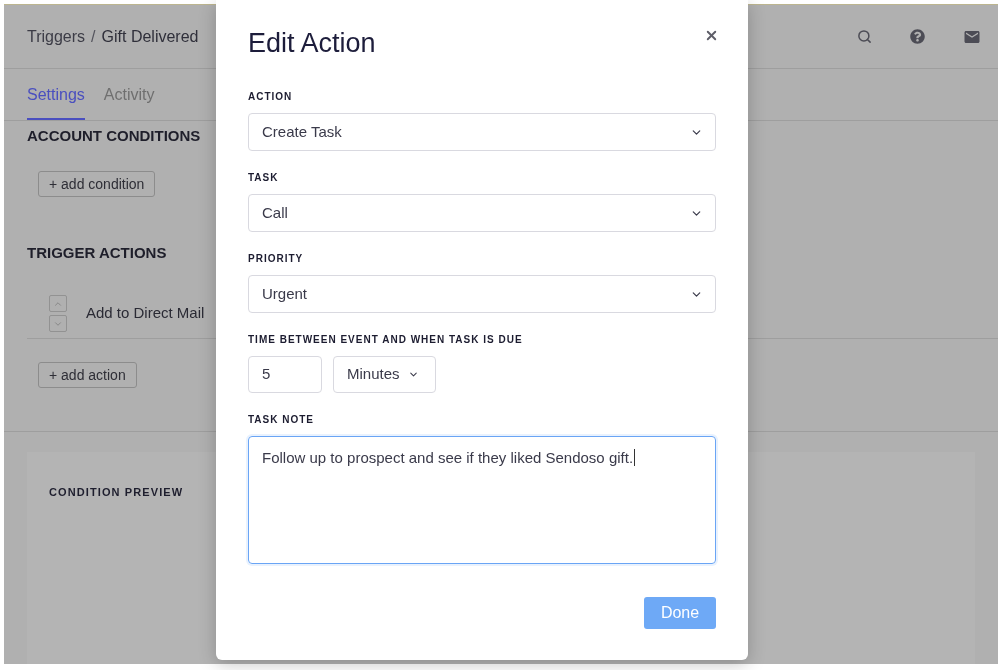  What do you see at coordinates (87, 375) in the screenshot?
I see `add-action-button: + add action` at bounding box center [87, 375].